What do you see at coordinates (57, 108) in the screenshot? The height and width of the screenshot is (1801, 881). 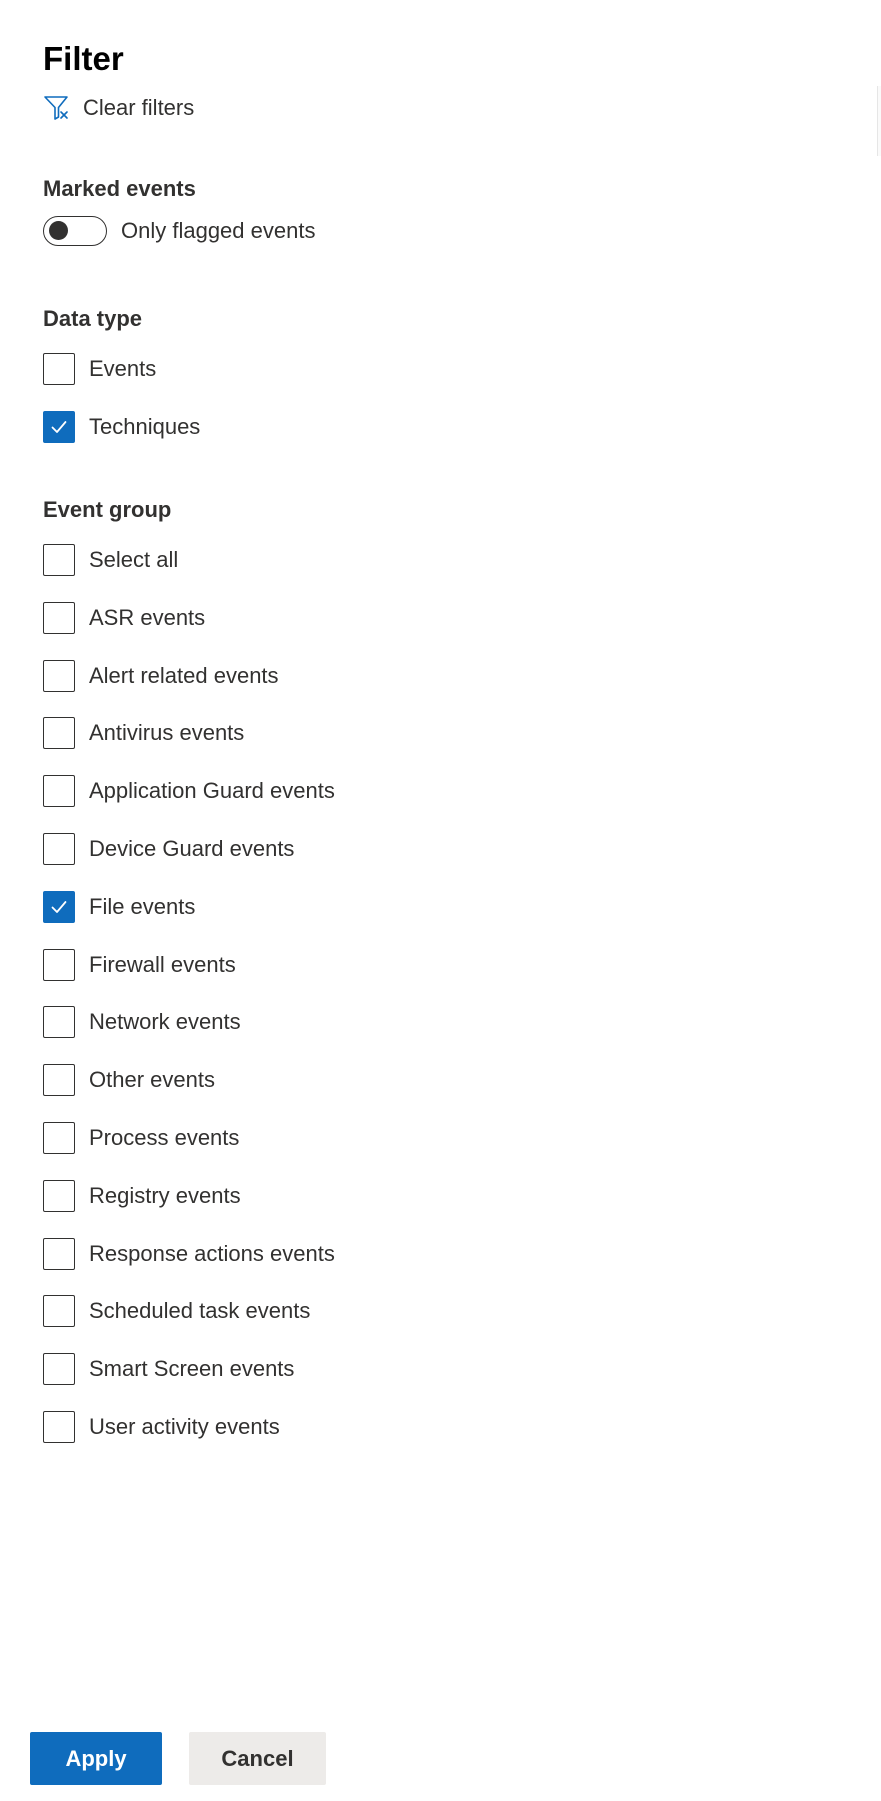 I see `filter-clear-icon` at bounding box center [57, 108].